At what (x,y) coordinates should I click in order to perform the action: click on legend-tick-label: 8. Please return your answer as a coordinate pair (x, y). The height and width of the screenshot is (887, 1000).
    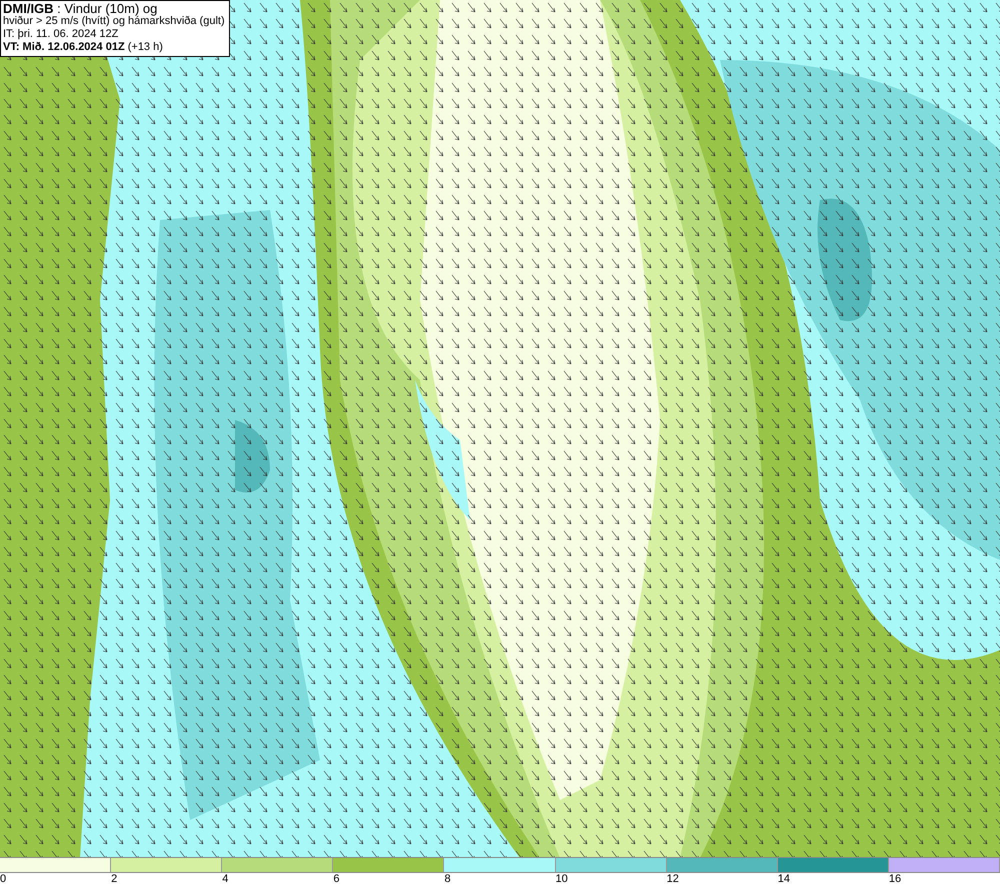
    Looking at the image, I should click on (447, 880).